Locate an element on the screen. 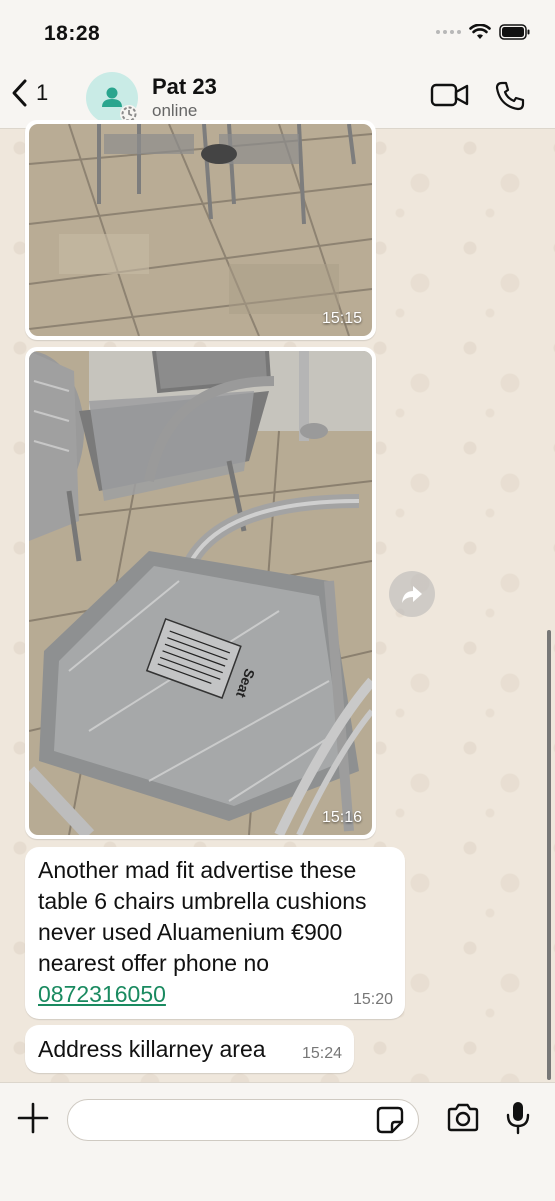  message-time: 15:24 is located at coordinates (321, 1053).